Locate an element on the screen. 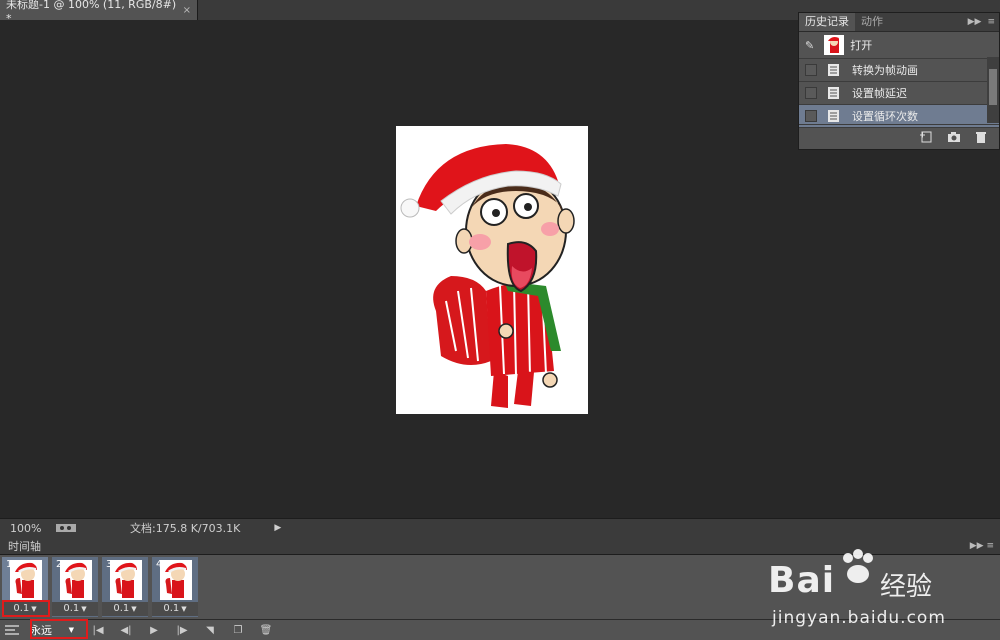 The height and width of the screenshot is (640, 1000). new-document-from-state-icon is located at coordinates (926, 137).